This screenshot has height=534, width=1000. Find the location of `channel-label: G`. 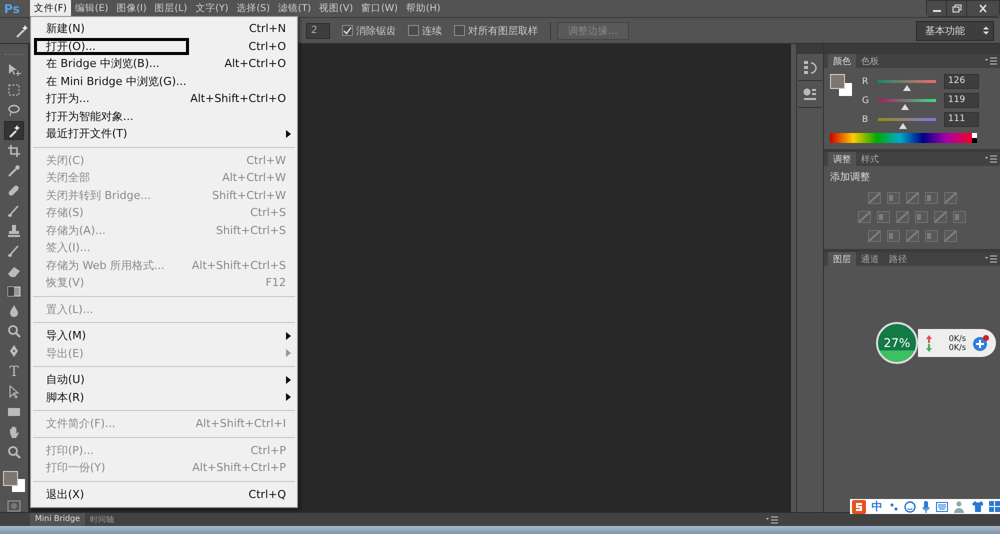

channel-label: G is located at coordinates (866, 101).